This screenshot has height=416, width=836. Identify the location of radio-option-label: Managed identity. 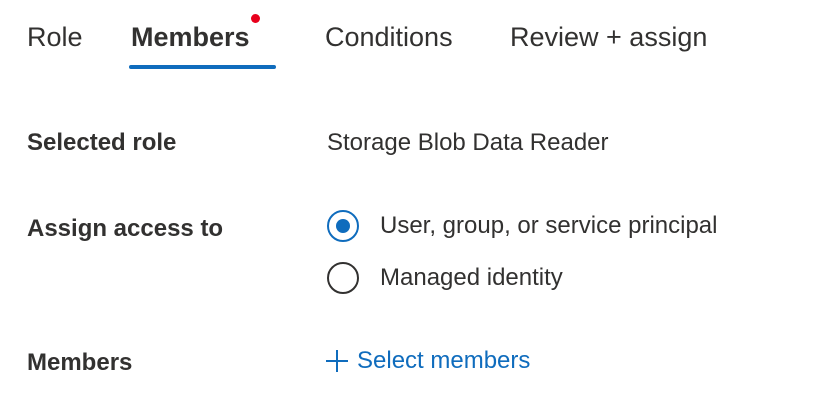
(471, 277).